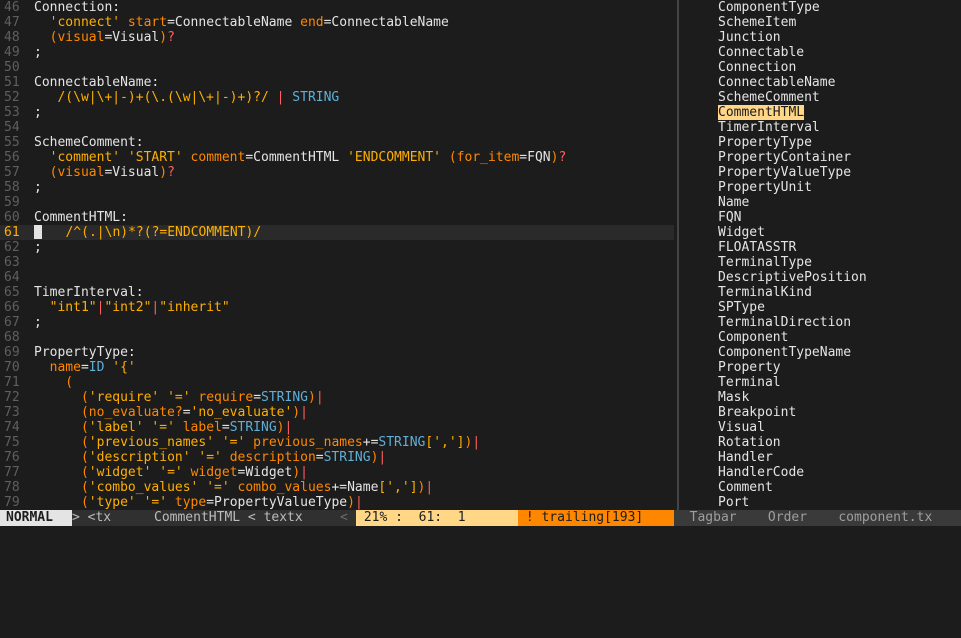 Image resolution: width=961 pixels, height=638 pixels. What do you see at coordinates (337, 127) in the screenshot?
I see `code-line: 54` at bounding box center [337, 127].